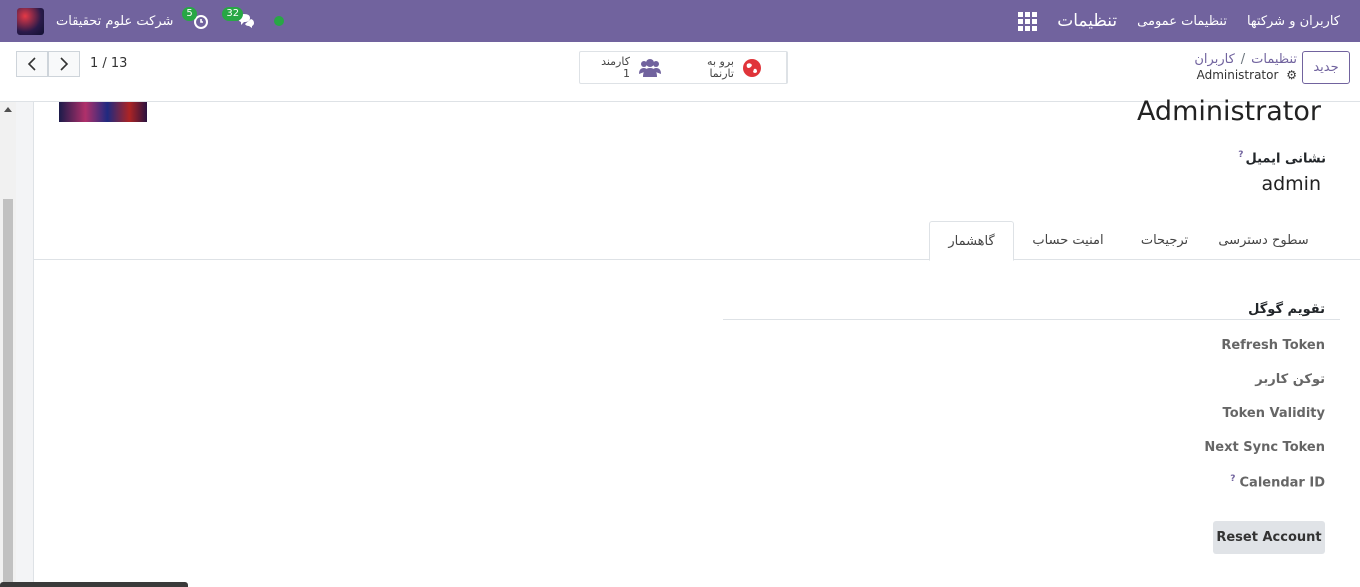 This screenshot has width=1360, height=587. Describe the element at coordinates (279, 21) in the screenshot. I see `status-indicator` at that location.